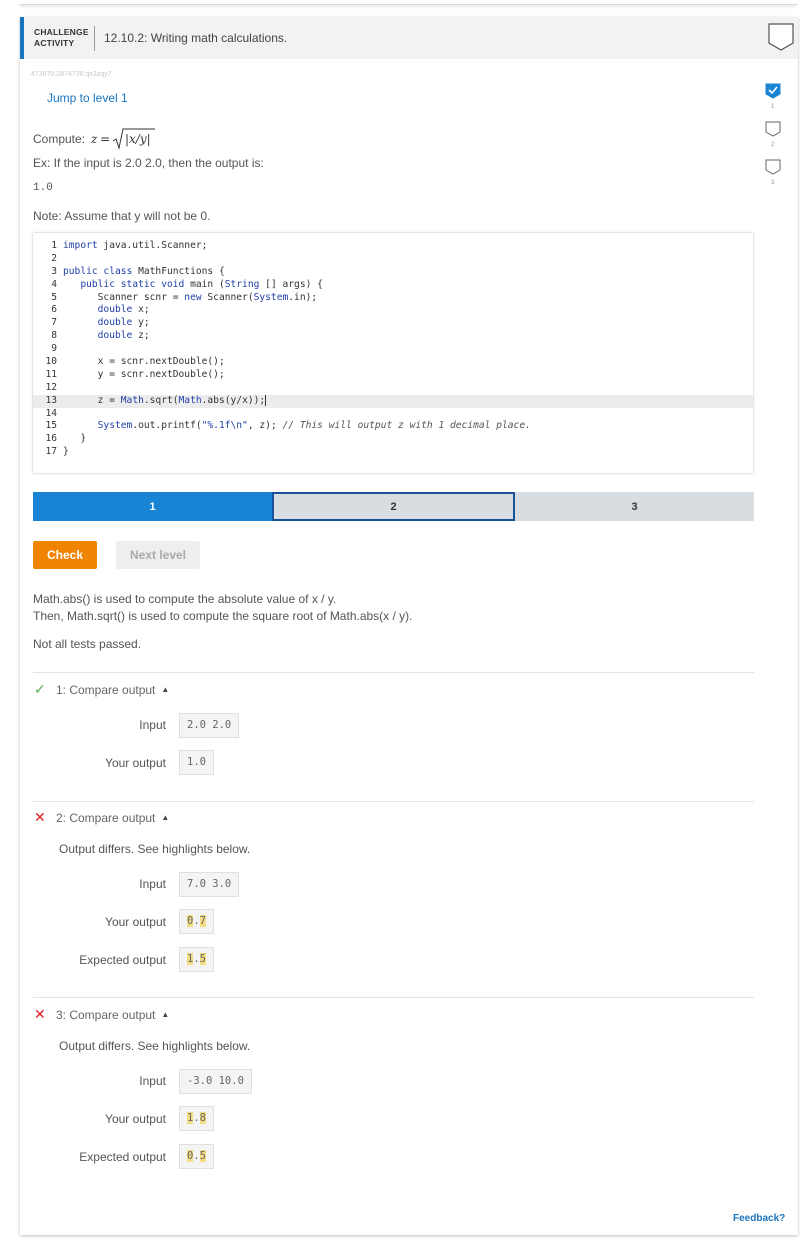 The height and width of the screenshot is (1242, 807). I want to click on test-input-value: 2.0 2.0, so click(209, 725).